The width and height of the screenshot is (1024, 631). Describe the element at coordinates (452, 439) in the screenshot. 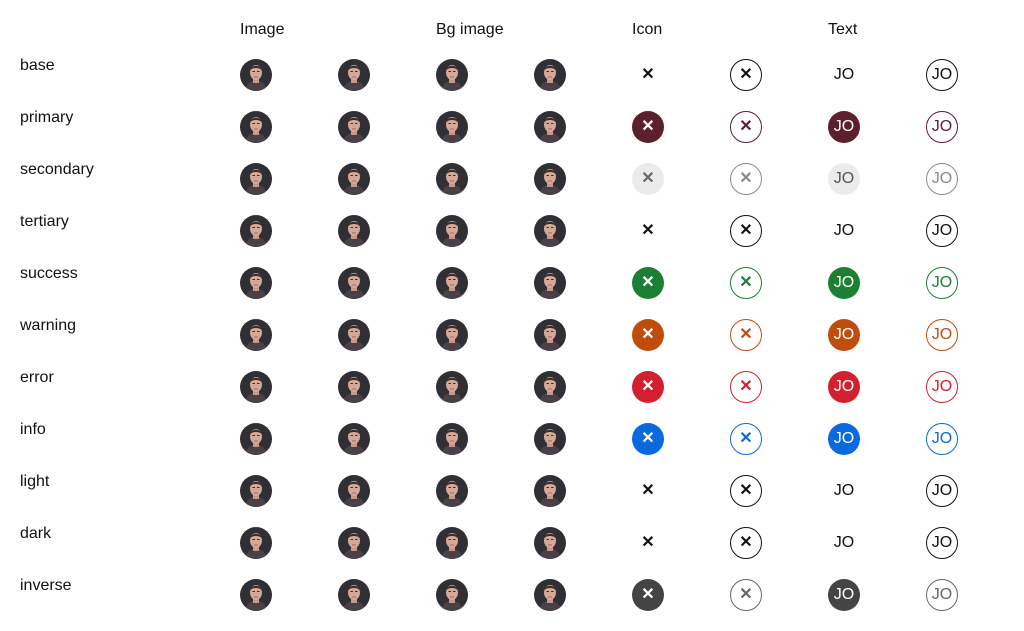

I see `bg-image-avatar-info` at that location.